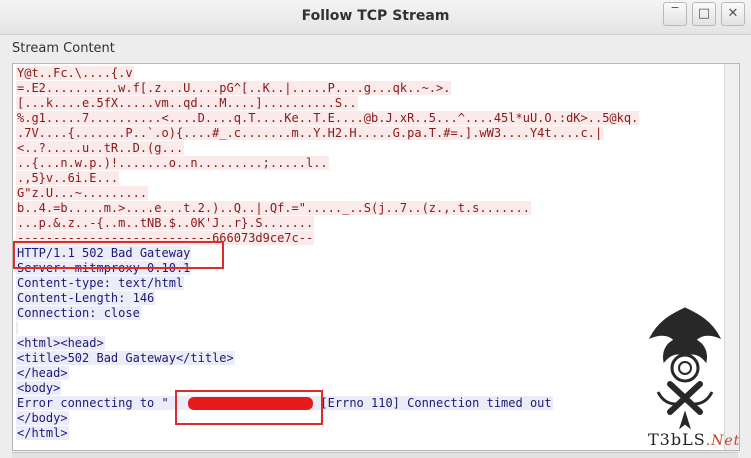 This screenshot has height=458, width=751. What do you see at coordinates (78, 313) in the screenshot?
I see `stream-text: Connection: close` at bounding box center [78, 313].